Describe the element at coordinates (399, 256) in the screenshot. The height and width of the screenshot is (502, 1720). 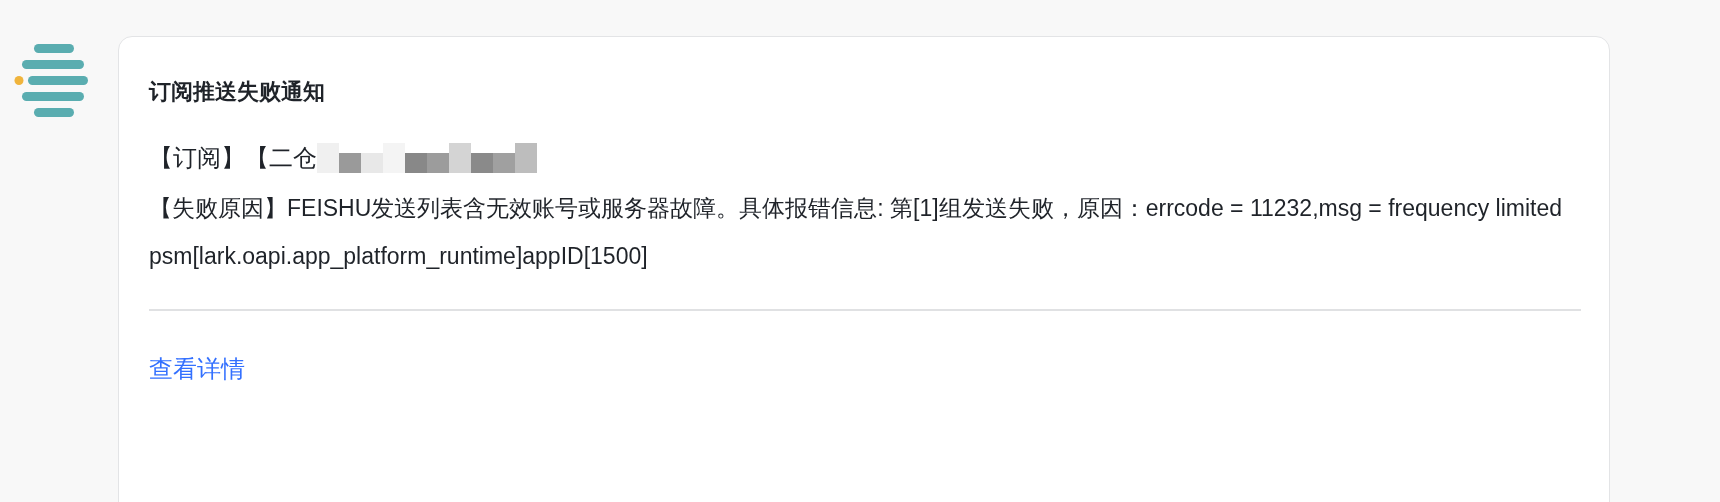
I see `psm-line: psm[lark.oapi.app_platform_runtime]appID[1500]` at that location.